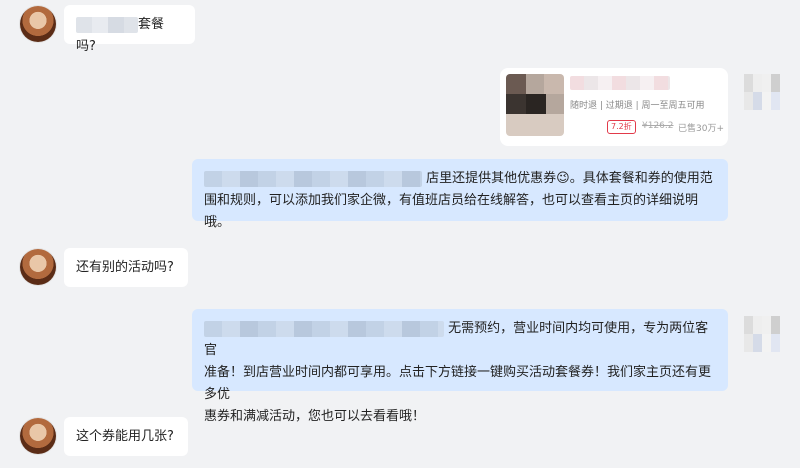 Image resolution: width=800 pixels, height=468 pixels. What do you see at coordinates (658, 126) in the screenshot?
I see `original-price: ¥126.2` at bounding box center [658, 126].